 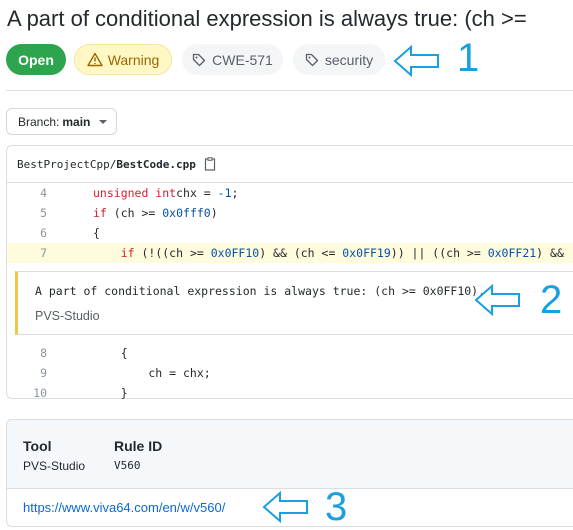 What do you see at coordinates (27, 253) in the screenshot?
I see `line-number: 7` at bounding box center [27, 253].